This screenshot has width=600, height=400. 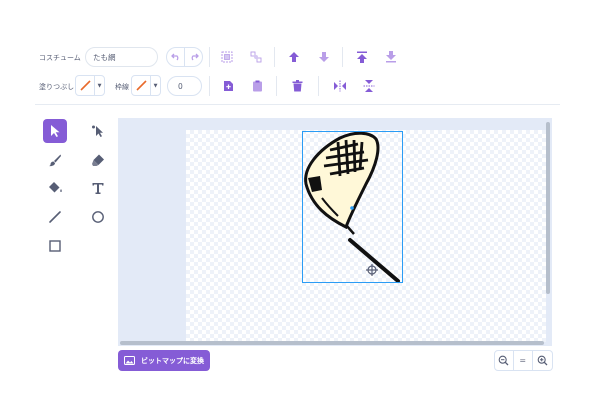 What do you see at coordinates (352, 207) in the screenshot?
I see `selection-box` at bounding box center [352, 207].